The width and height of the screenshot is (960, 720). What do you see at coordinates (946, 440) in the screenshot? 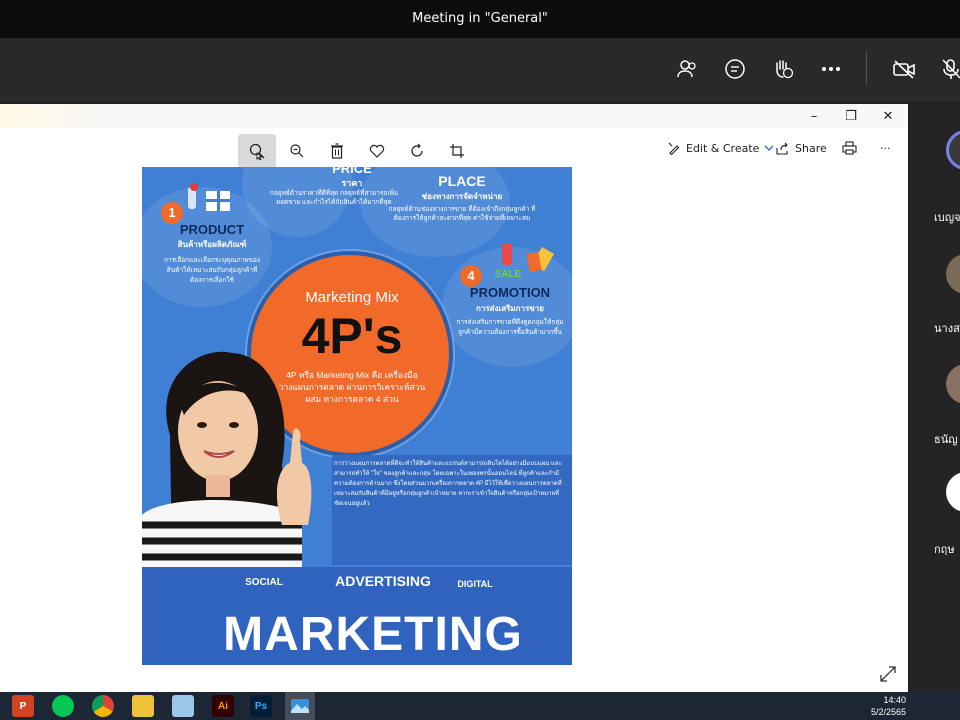
I see `participant-name: ธนัญ` at bounding box center [946, 440].